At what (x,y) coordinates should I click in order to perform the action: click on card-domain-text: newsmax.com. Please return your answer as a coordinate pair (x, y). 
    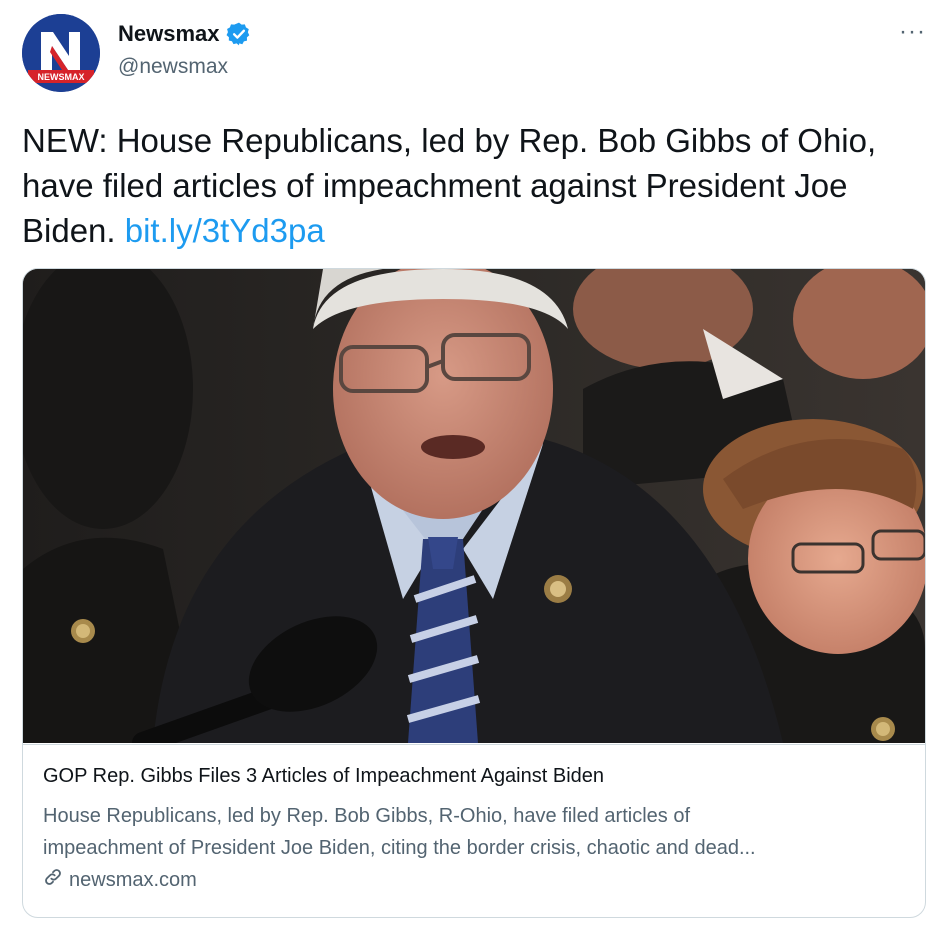
    Looking at the image, I should click on (133, 879).